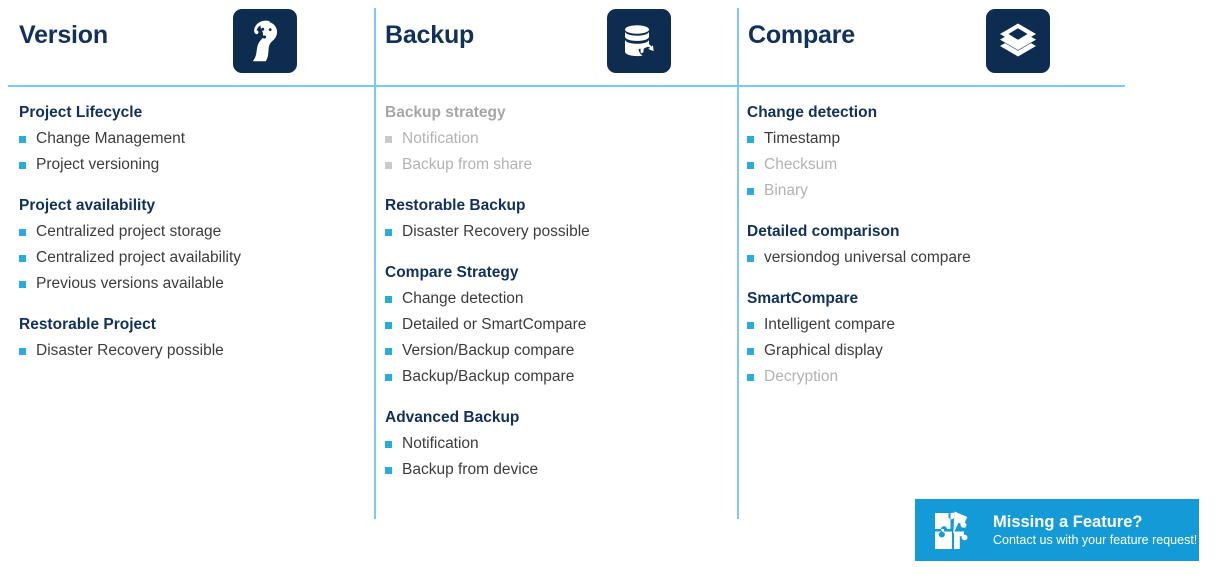 Image resolution: width=1219 pixels, height=576 pixels. Describe the element at coordinates (81, 112) in the screenshot. I see `feature-group-title: Project Lifecycle` at that location.